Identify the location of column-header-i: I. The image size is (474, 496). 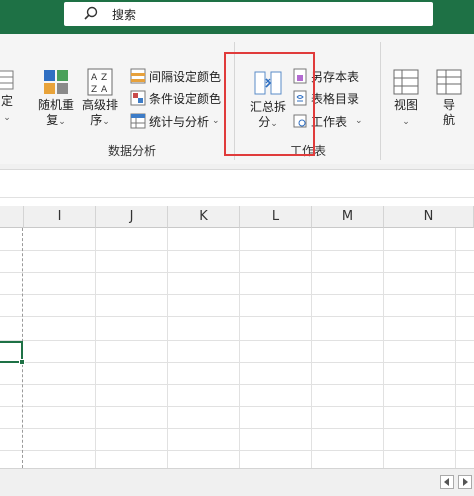
(60, 217).